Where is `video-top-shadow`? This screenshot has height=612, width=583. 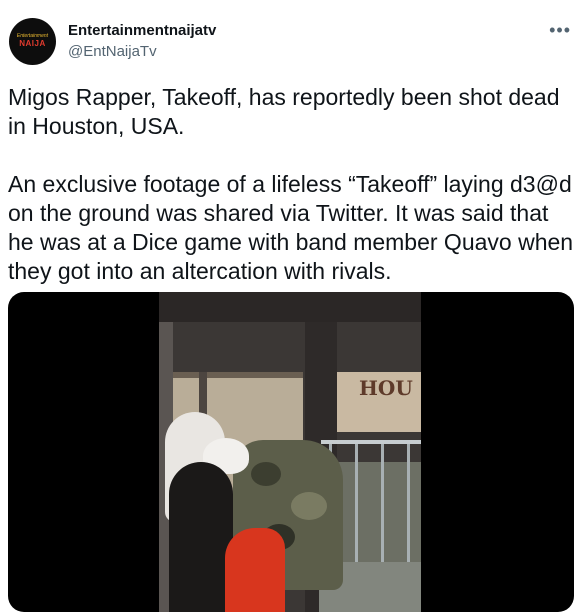 video-top-shadow is located at coordinates (290, 307).